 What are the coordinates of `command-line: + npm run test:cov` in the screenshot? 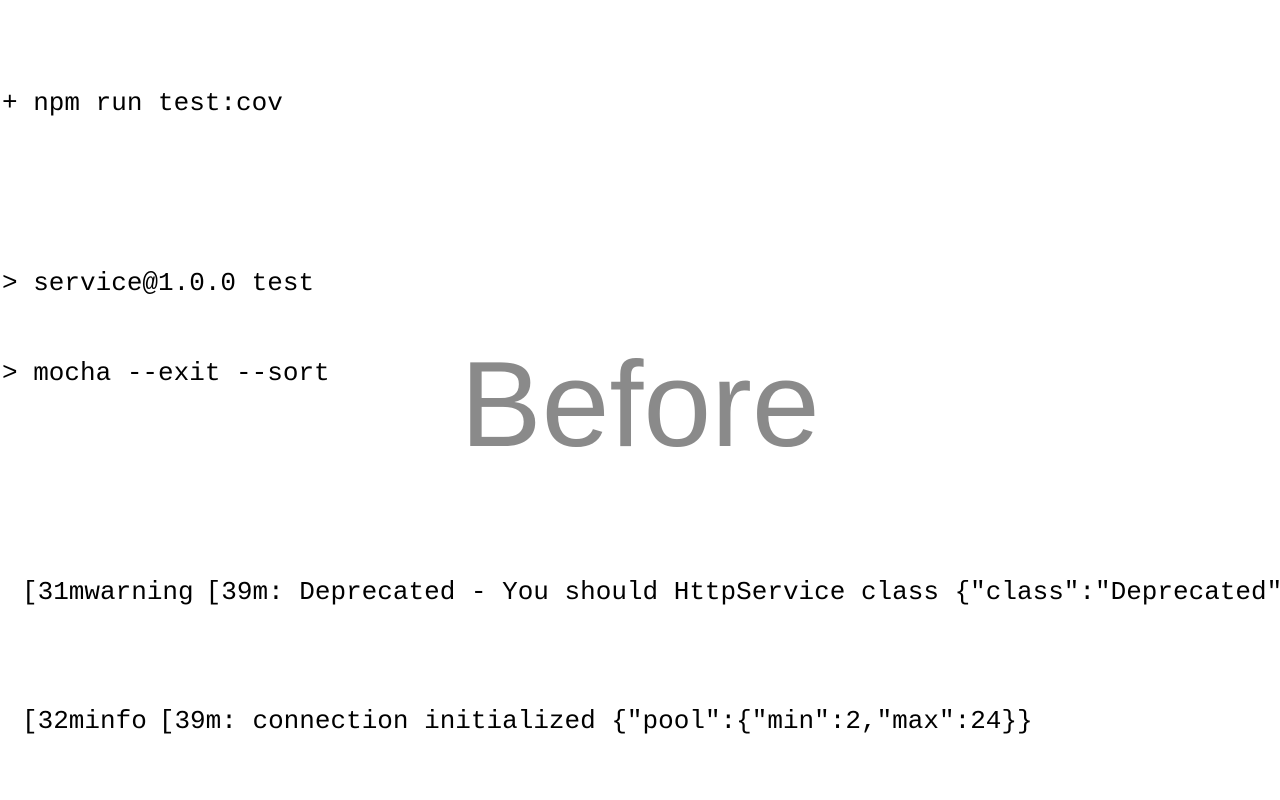 It's located at (142, 103).